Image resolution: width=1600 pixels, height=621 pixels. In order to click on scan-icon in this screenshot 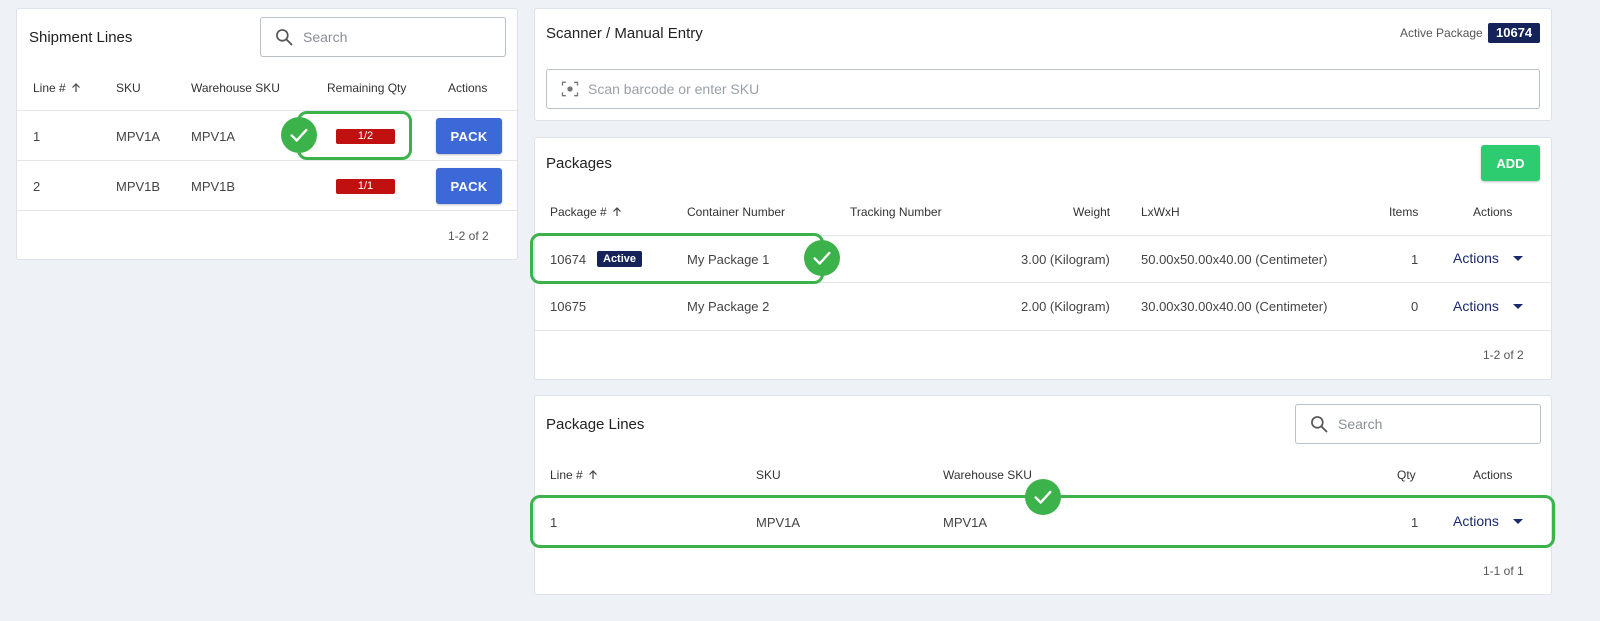, I will do `click(570, 89)`.